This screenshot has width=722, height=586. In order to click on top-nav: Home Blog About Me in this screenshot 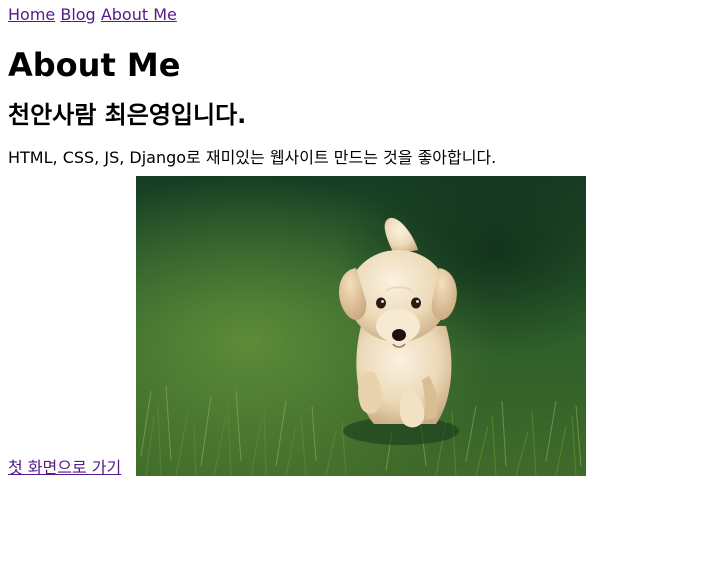, I will do `click(361, 12)`.